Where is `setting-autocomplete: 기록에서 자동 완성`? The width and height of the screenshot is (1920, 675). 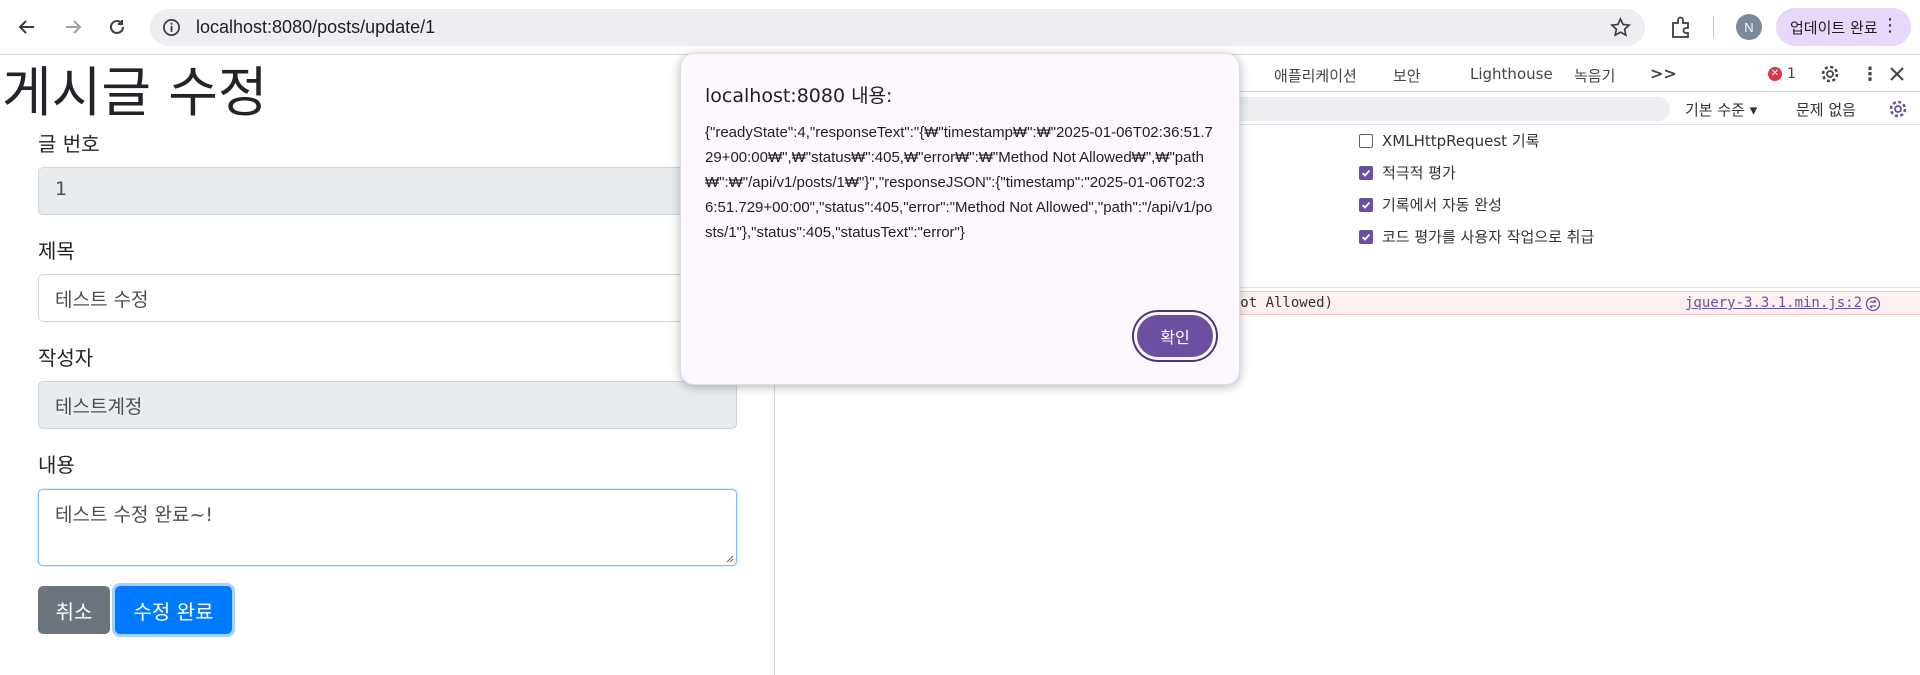
setting-autocomplete: 기록에서 자동 완성 is located at coordinates (1430, 204).